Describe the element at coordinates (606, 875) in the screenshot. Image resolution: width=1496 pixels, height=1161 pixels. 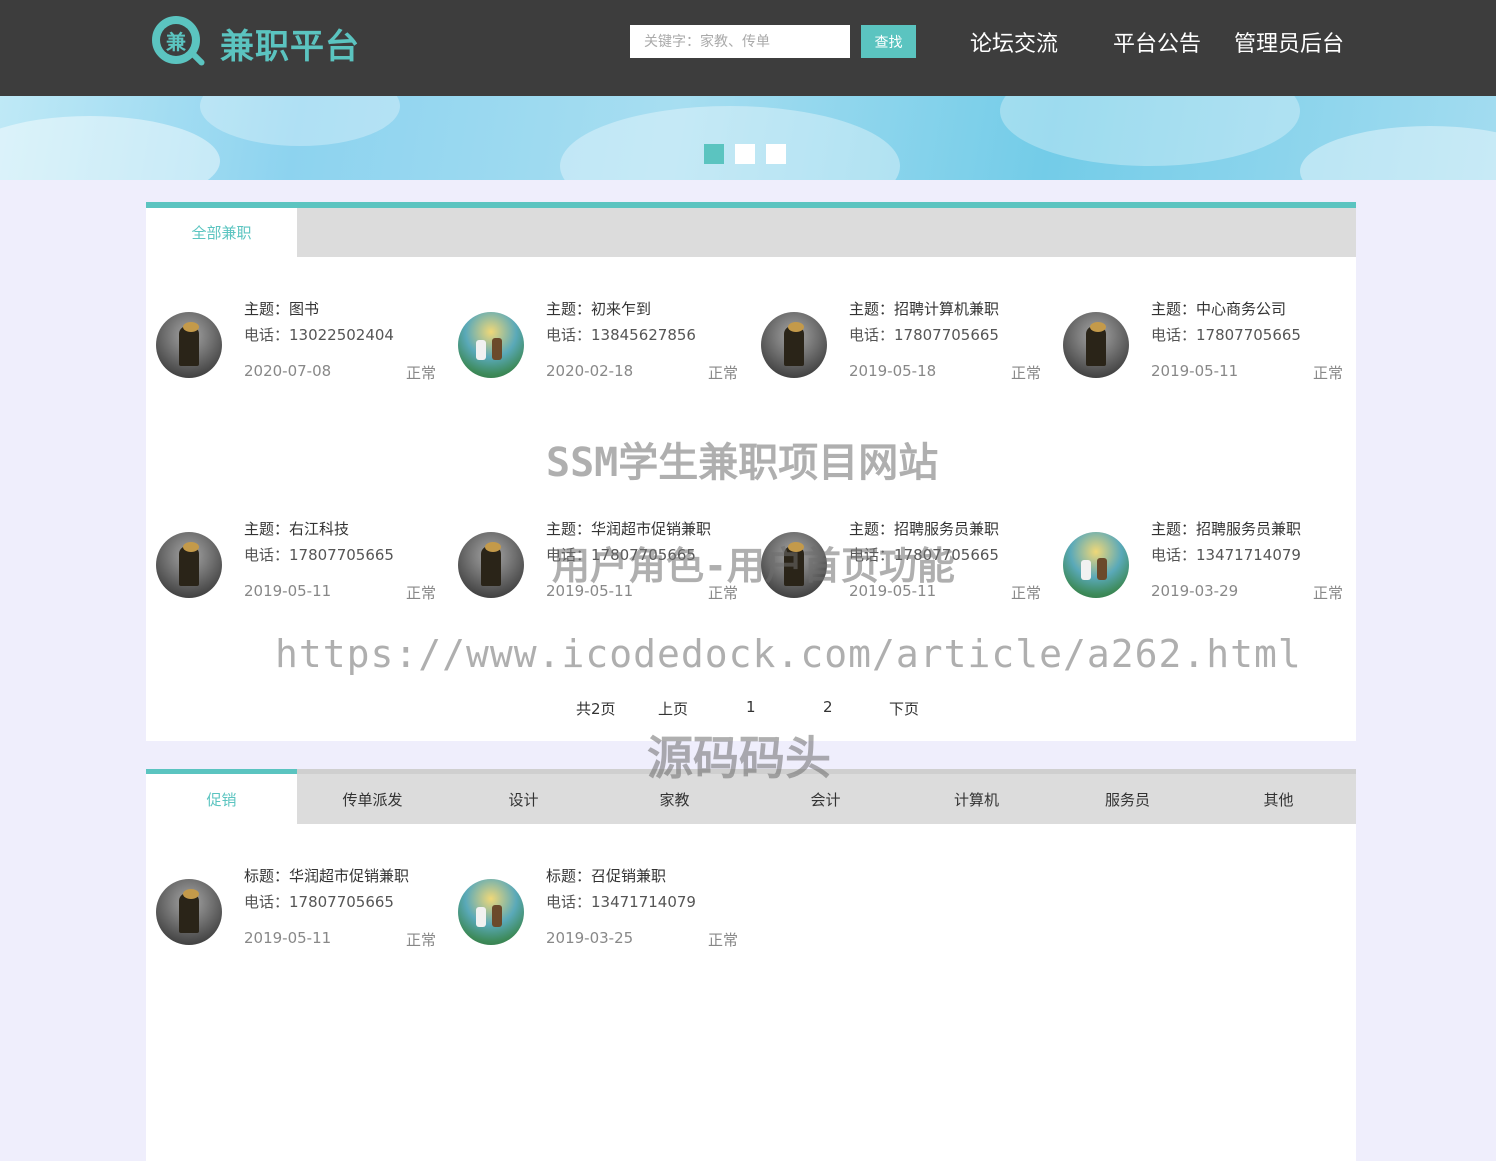
I see `job-title: 标题：召促销兼职` at that location.